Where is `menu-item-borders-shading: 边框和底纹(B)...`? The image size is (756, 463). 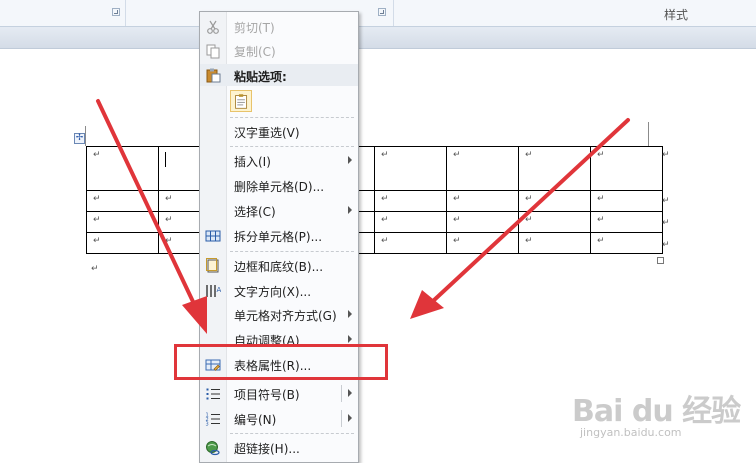 menu-item-borders-shading: 边框和底纹(B)... is located at coordinates (279, 265).